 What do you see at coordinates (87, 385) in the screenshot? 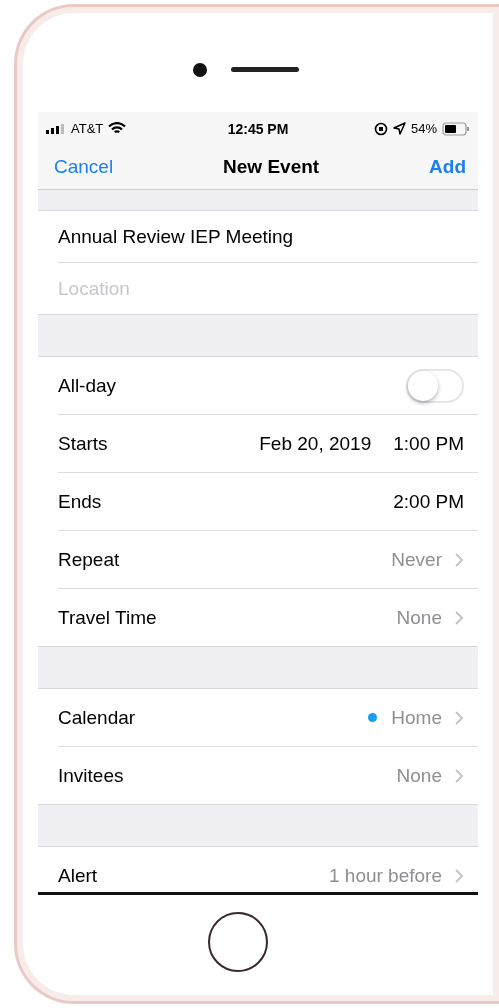
I see `row-label: All-day` at bounding box center [87, 385].